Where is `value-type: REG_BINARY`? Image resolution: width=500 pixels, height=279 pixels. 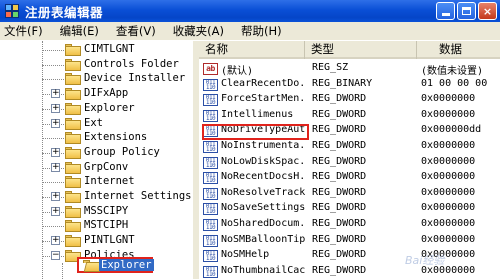 value-type: REG_BINARY is located at coordinates (342, 83).